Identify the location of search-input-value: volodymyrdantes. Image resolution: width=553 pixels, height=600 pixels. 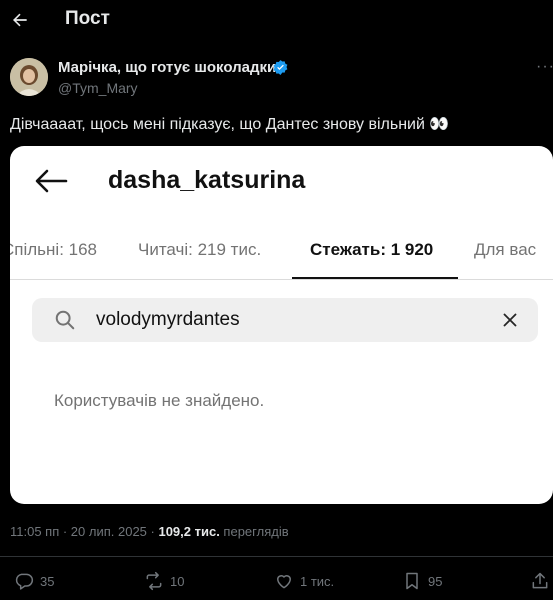
(168, 319).